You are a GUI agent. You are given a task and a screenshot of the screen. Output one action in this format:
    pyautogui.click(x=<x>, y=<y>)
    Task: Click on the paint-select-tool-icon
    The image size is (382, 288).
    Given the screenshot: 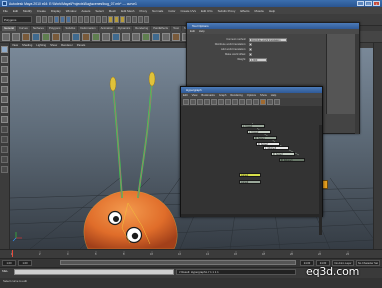 What is the action you would take?
    pyautogui.click(x=4, y=69)
    